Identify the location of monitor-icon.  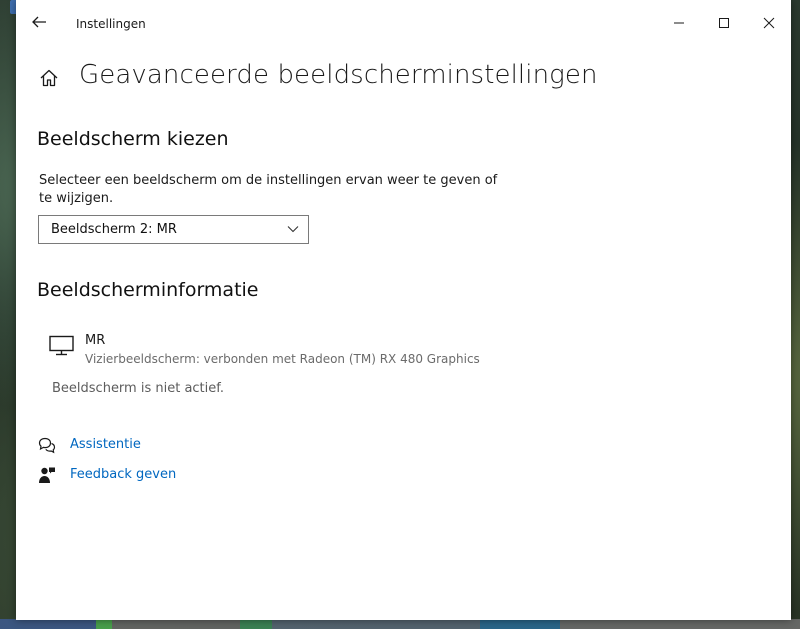
(61, 345).